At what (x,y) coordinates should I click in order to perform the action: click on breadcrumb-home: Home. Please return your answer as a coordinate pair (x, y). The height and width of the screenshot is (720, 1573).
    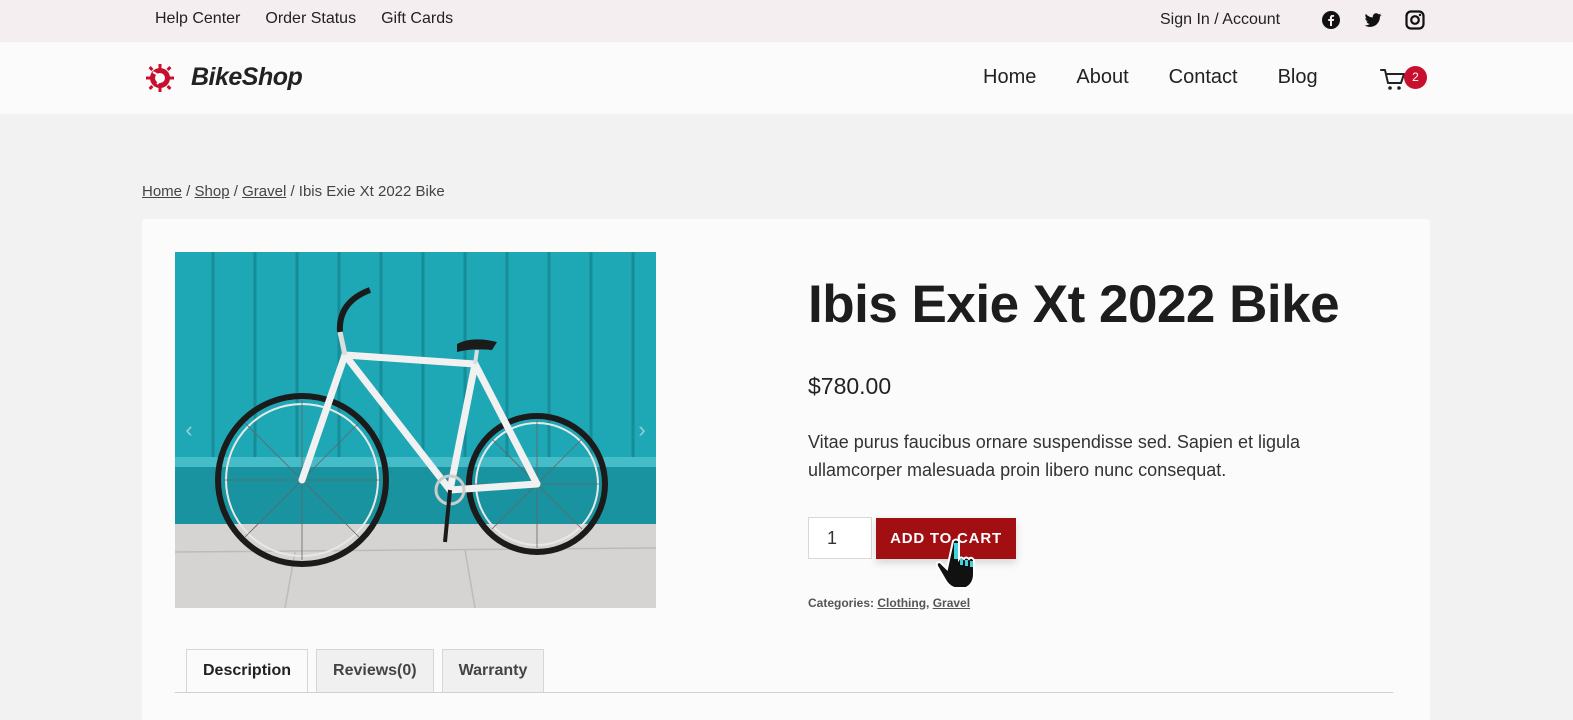
    Looking at the image, I should click on (162, 191).